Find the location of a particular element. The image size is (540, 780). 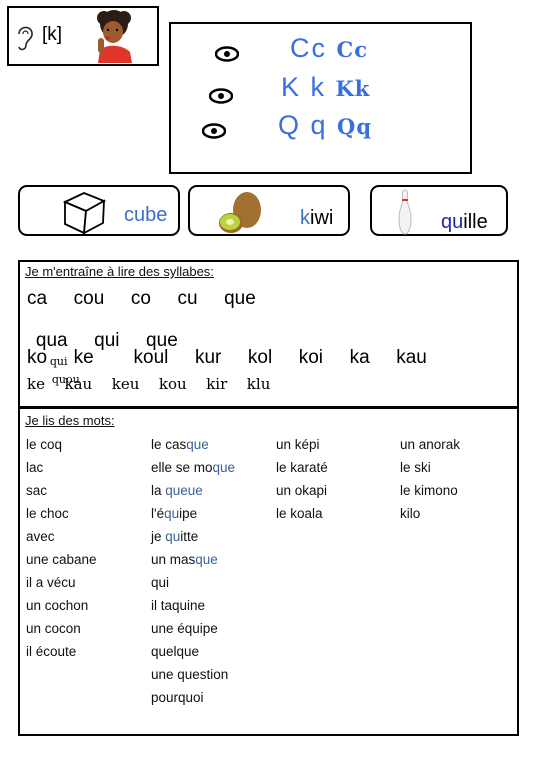

word-item: l'équipe is located at coordinates (174, 513).